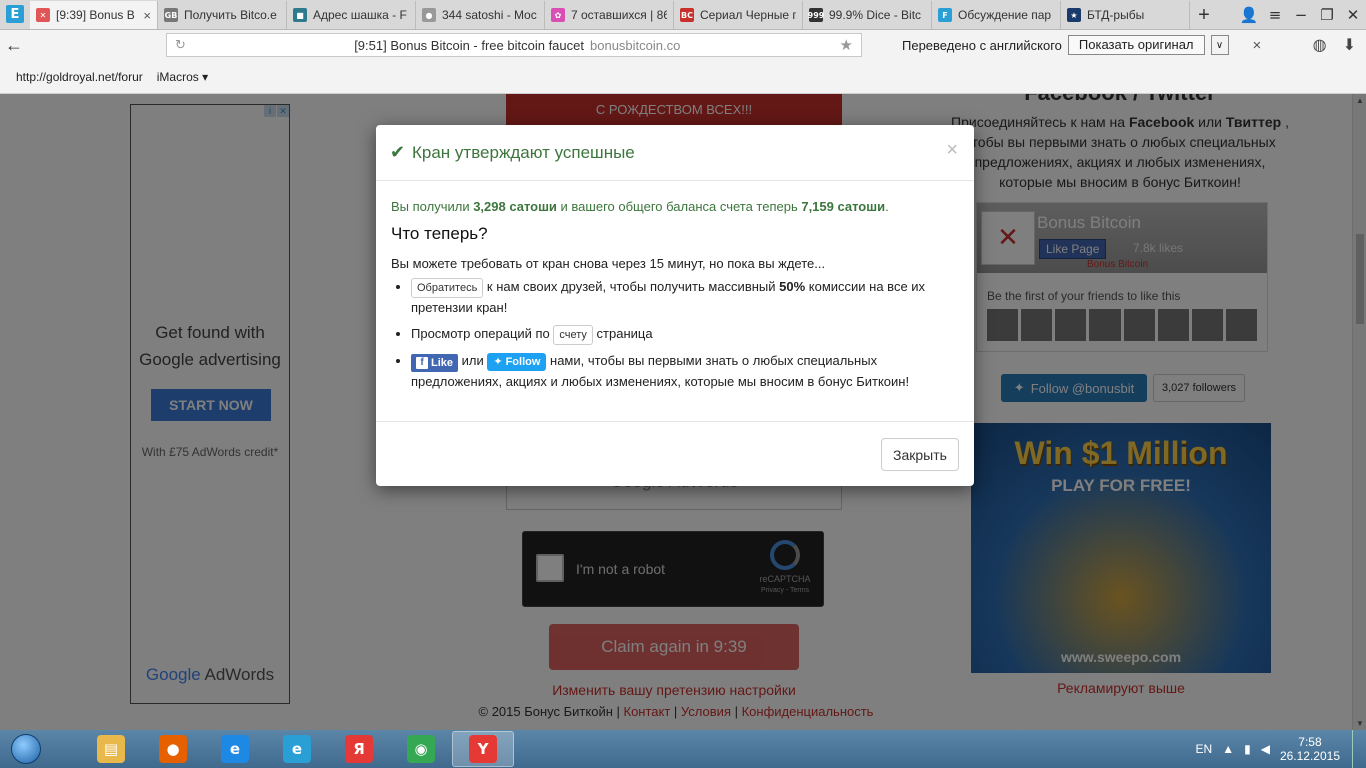 Image resolution: width=1366 pixels, height=768 pixels. Describe the element at coordinates (920, 454) in the screenshot. I see `close-button: Закрыть` at that location.